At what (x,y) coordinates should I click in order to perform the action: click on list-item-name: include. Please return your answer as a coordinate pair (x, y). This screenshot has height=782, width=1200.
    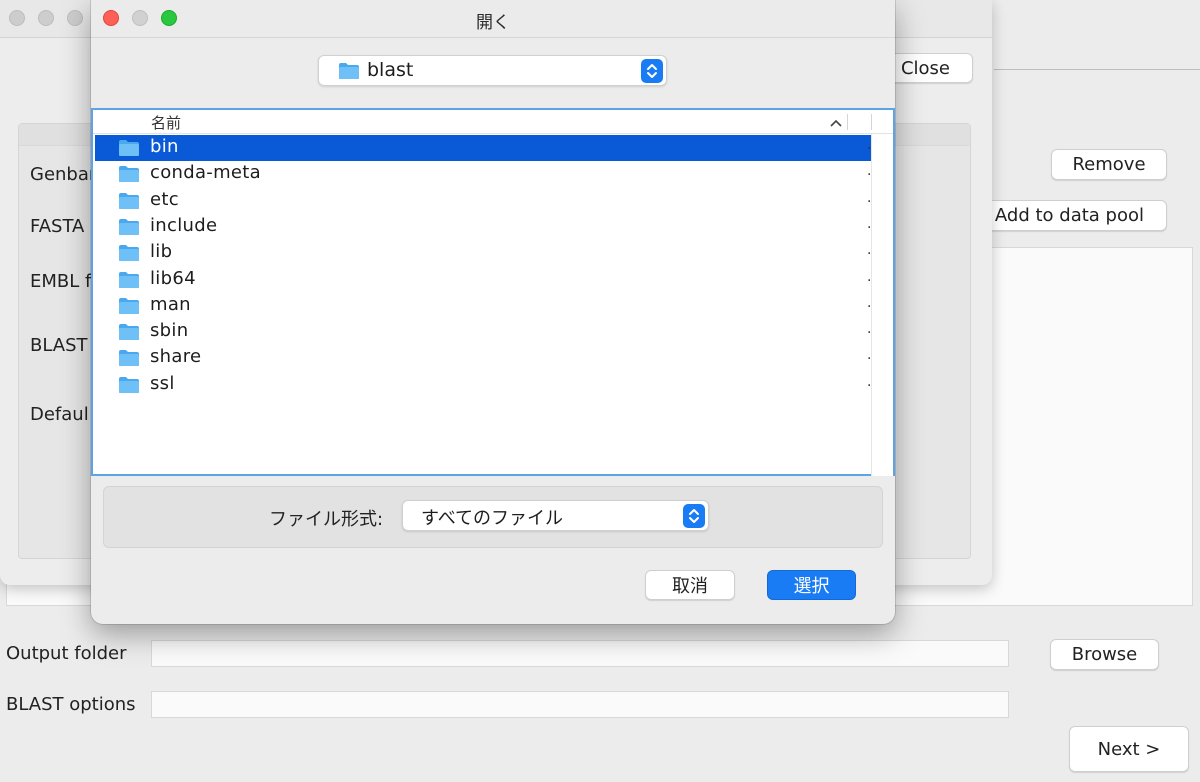
    Looking at the image, I should click on (184, 225).